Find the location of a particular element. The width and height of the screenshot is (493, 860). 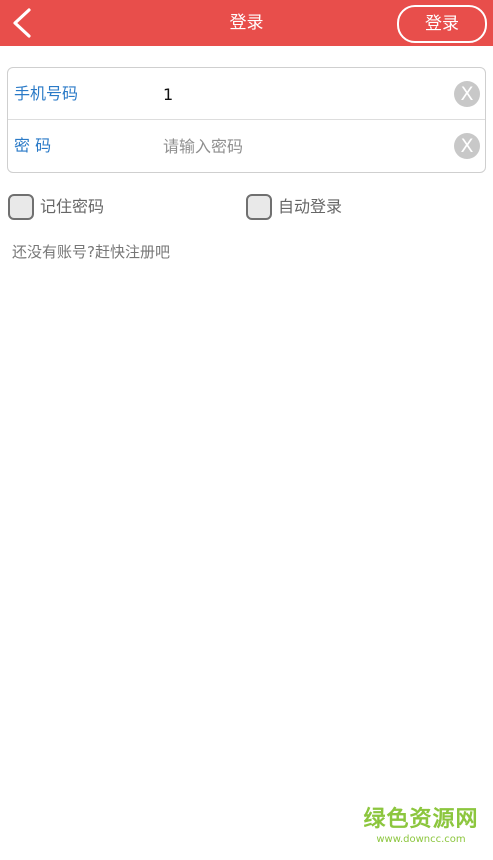

login-form: 手机号码 X 密 码 X is located at coordinates (246, 120).